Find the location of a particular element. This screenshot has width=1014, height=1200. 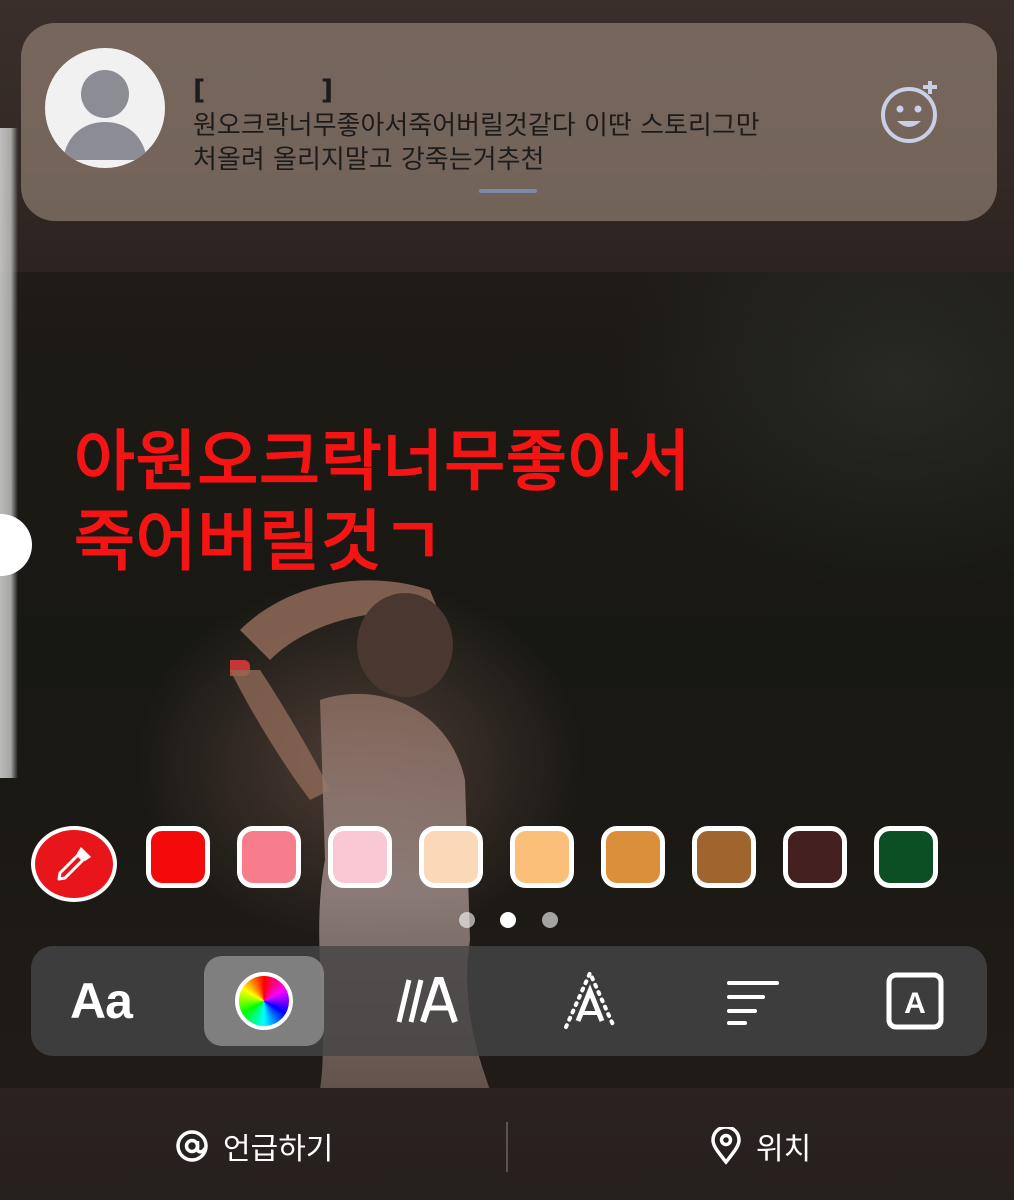

color-swatch-green is located at coordinates (906, 857).